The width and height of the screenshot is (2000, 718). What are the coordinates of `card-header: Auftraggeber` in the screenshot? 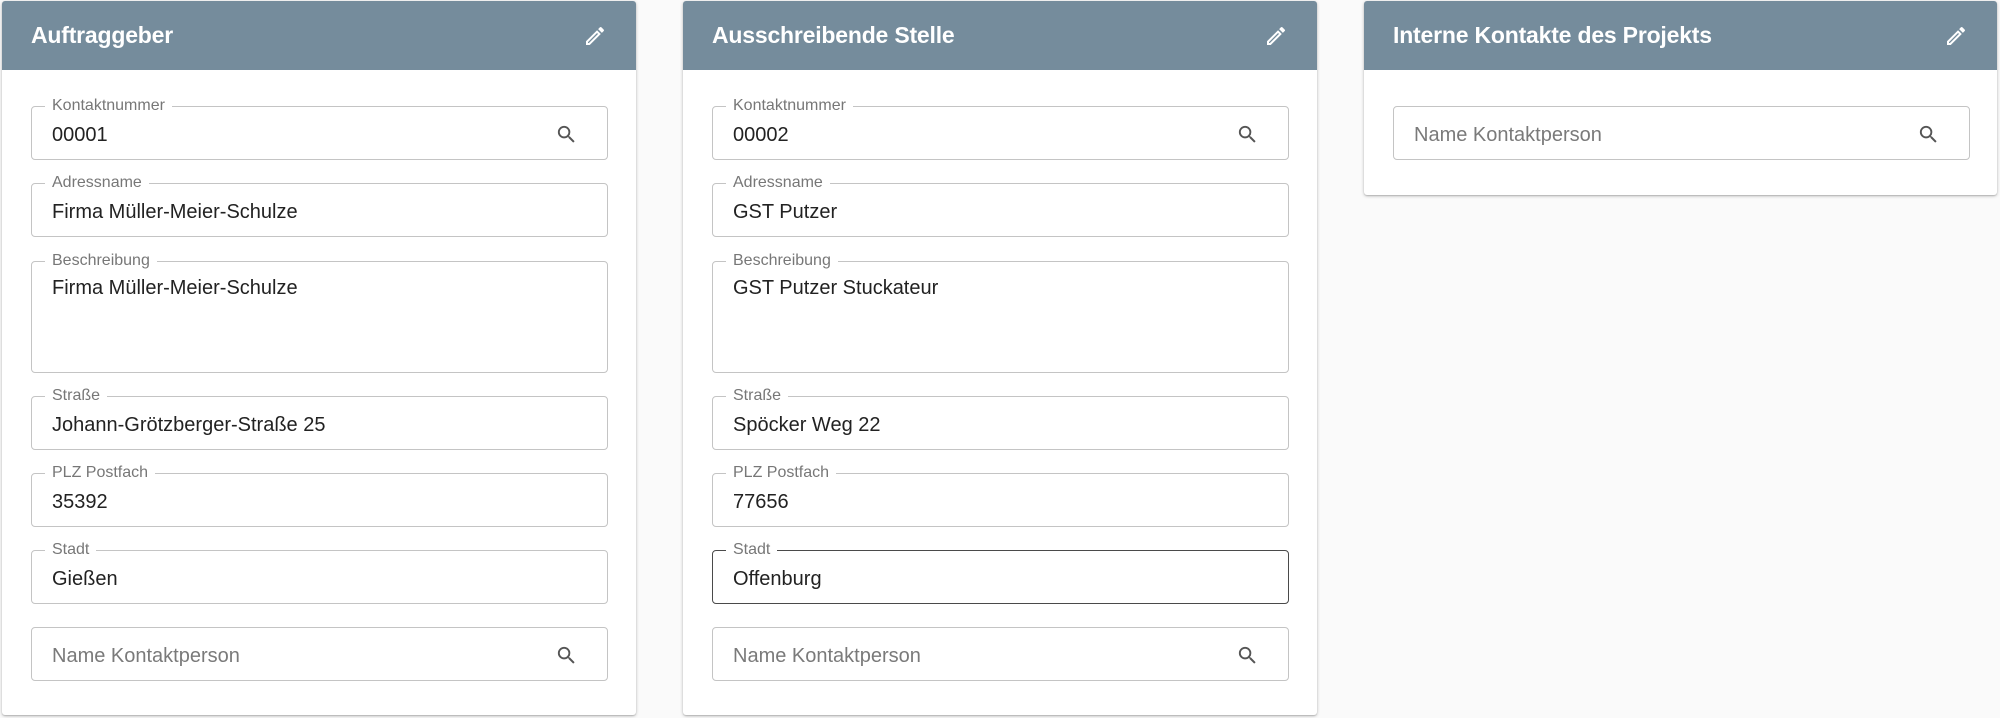 It's located at (319, 35).